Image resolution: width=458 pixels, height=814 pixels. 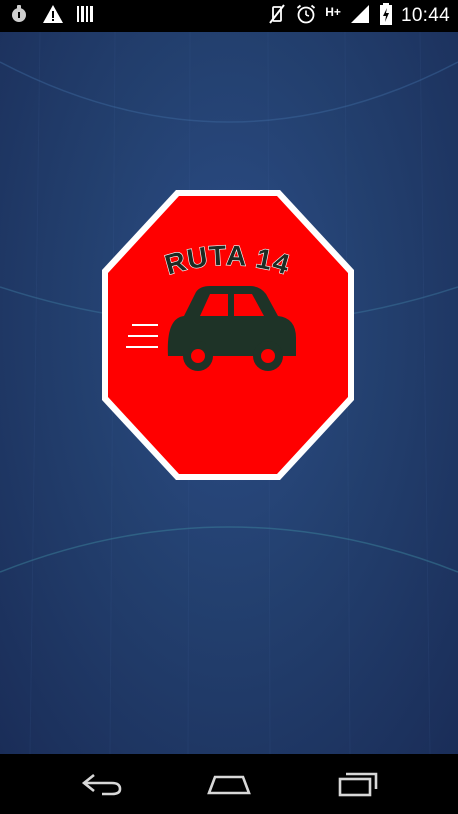 I want to click on network-type-label: H+, so click(x=333, y=12).